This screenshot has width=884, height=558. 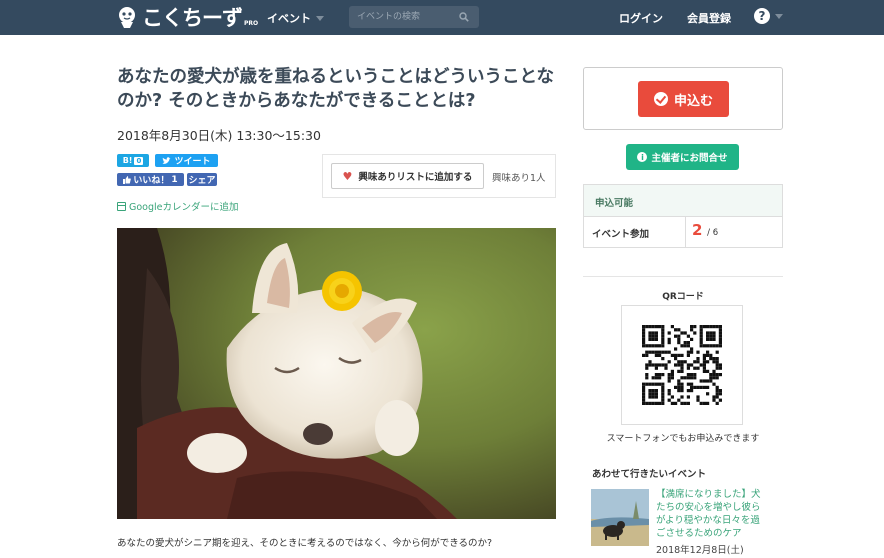 I want to click on nav-event-menu: イベント, so click(x=295, y=18).